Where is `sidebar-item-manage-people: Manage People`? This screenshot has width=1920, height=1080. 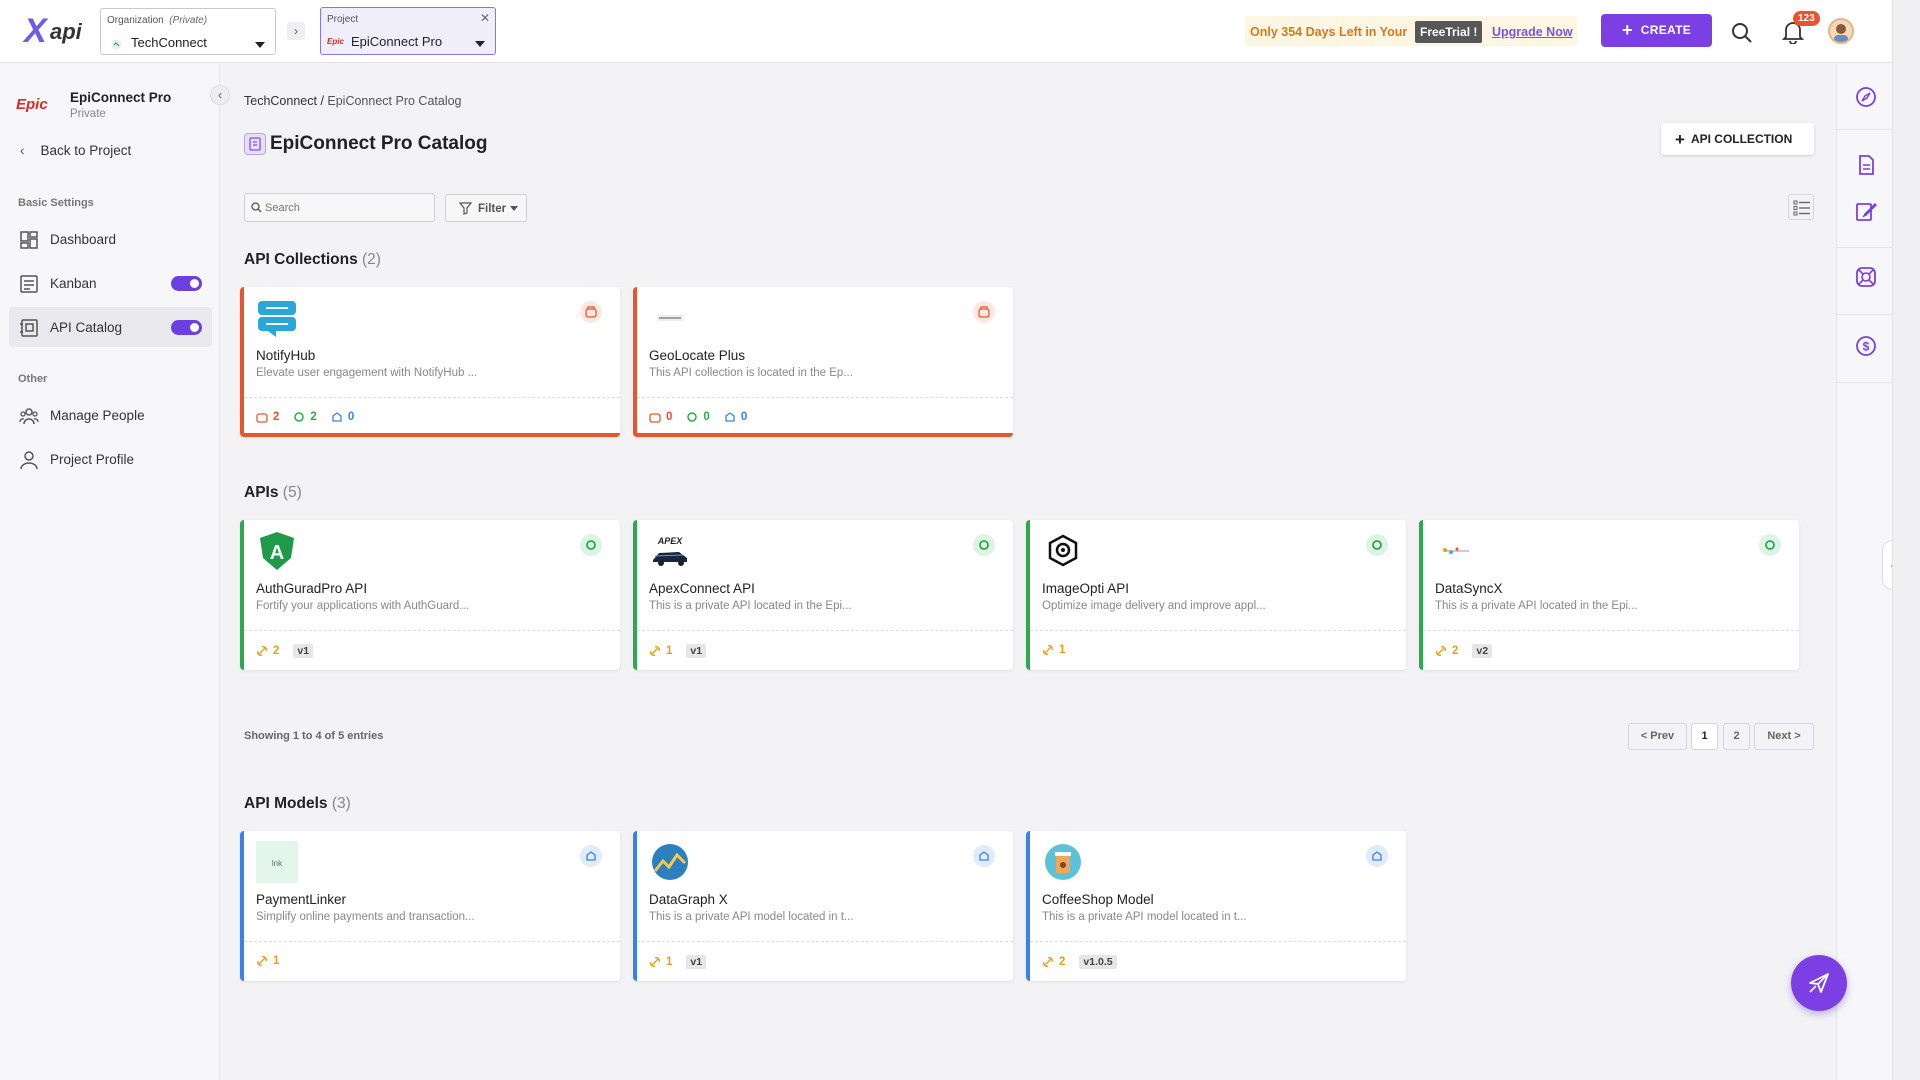
sidebar-item-manage-people: Manage People is located at coordinates (110, 415).